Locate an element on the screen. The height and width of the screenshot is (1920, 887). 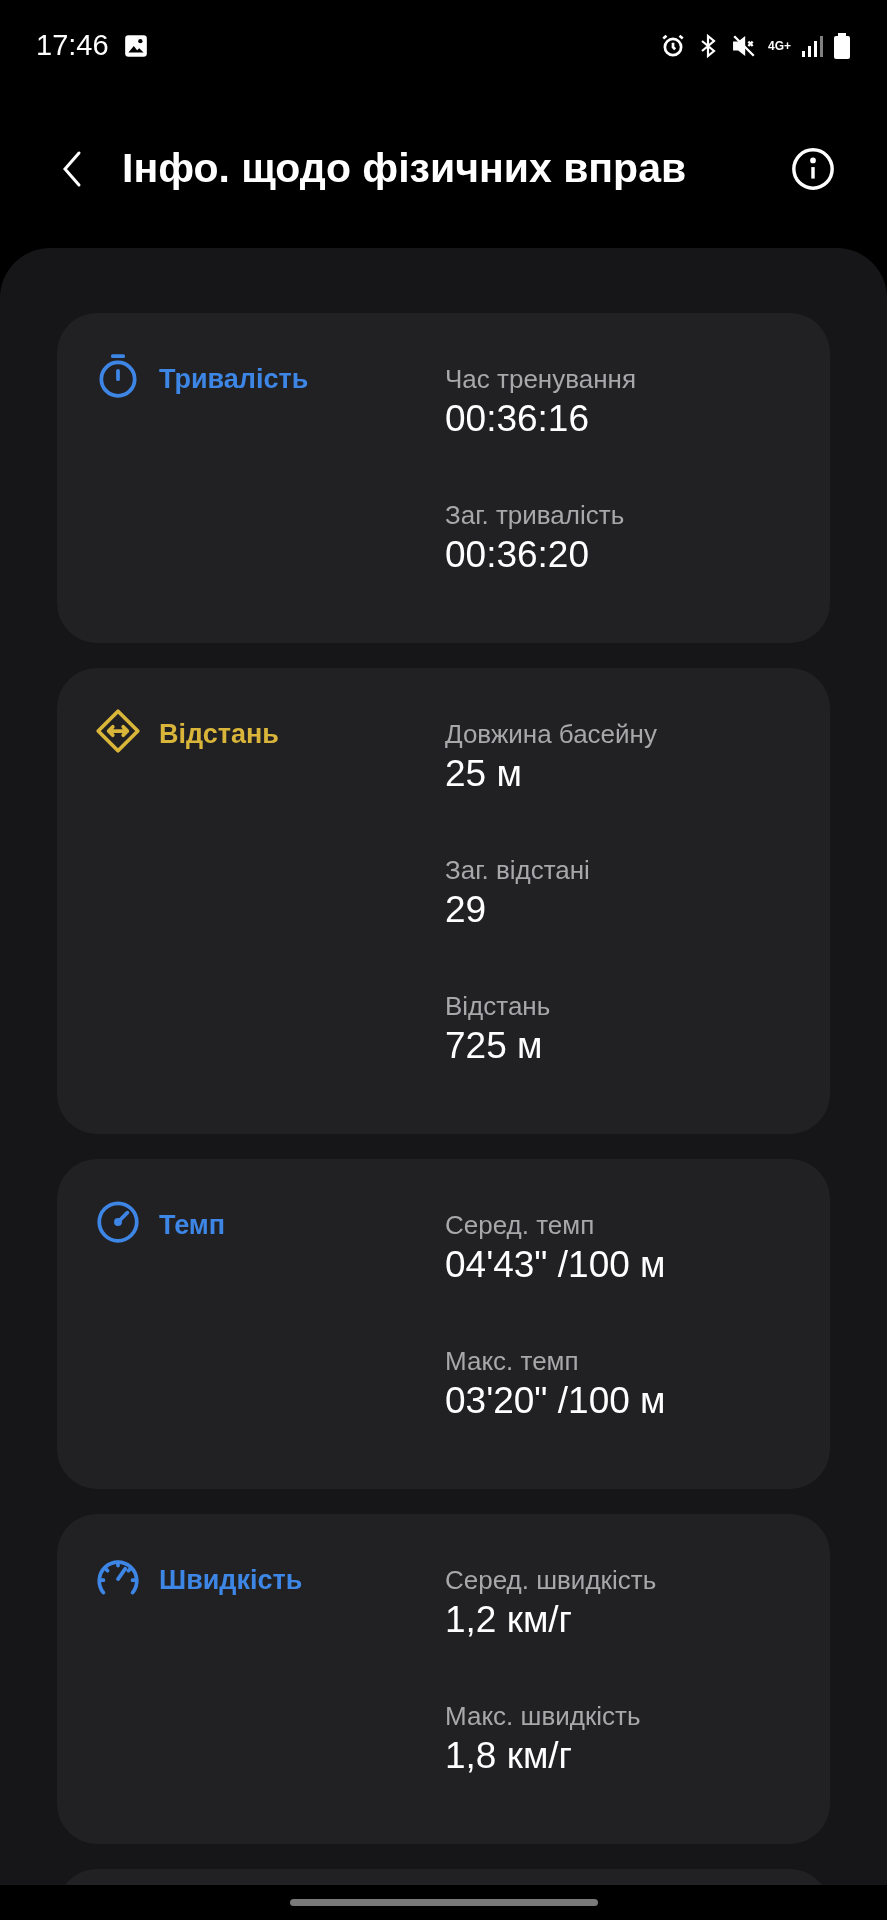
info-icon is located at coordinates (813, 169).